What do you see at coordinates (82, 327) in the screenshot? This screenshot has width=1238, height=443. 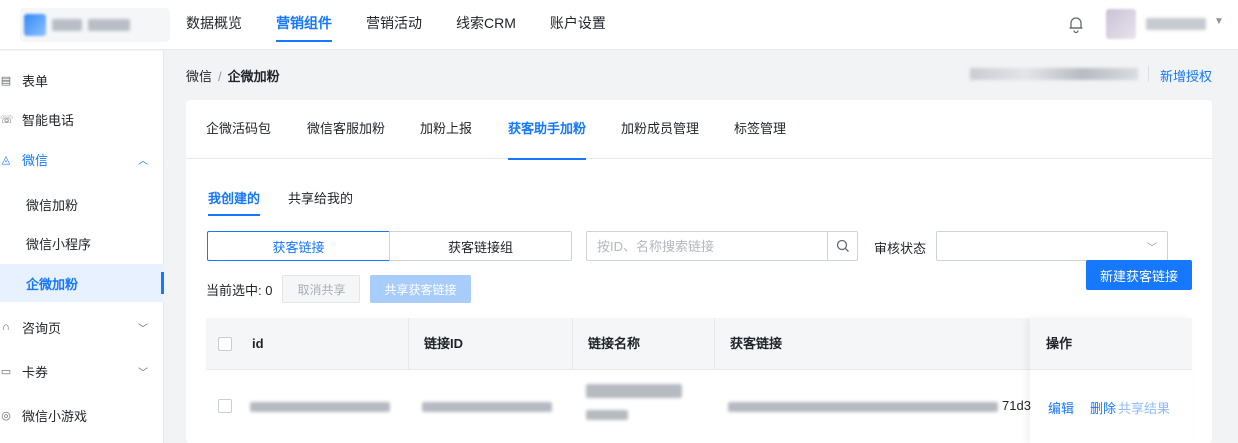 I see `sidebar-item-consult-page: ∩ 咨询页 ﹀` at bounding box center [82, 327].